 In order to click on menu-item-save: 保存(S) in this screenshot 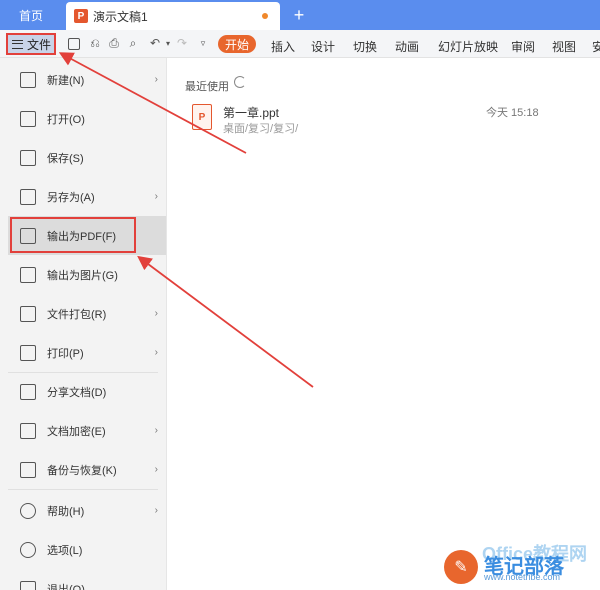, I will do `click(87, 157)`.